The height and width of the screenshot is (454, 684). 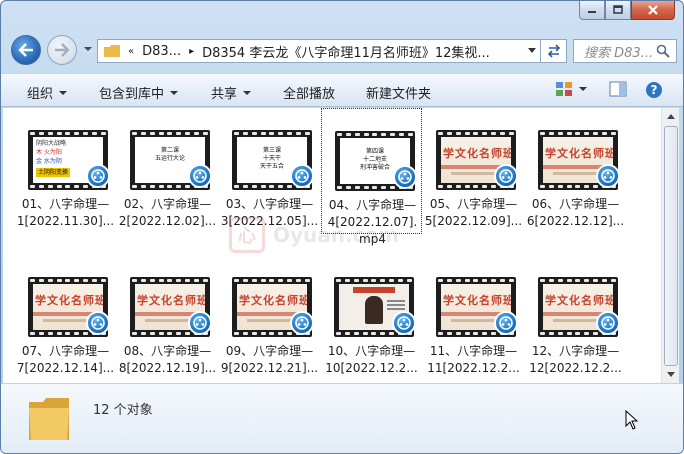 I want to click on slide-line: 木 火为阳, so click(x=49, y=152).